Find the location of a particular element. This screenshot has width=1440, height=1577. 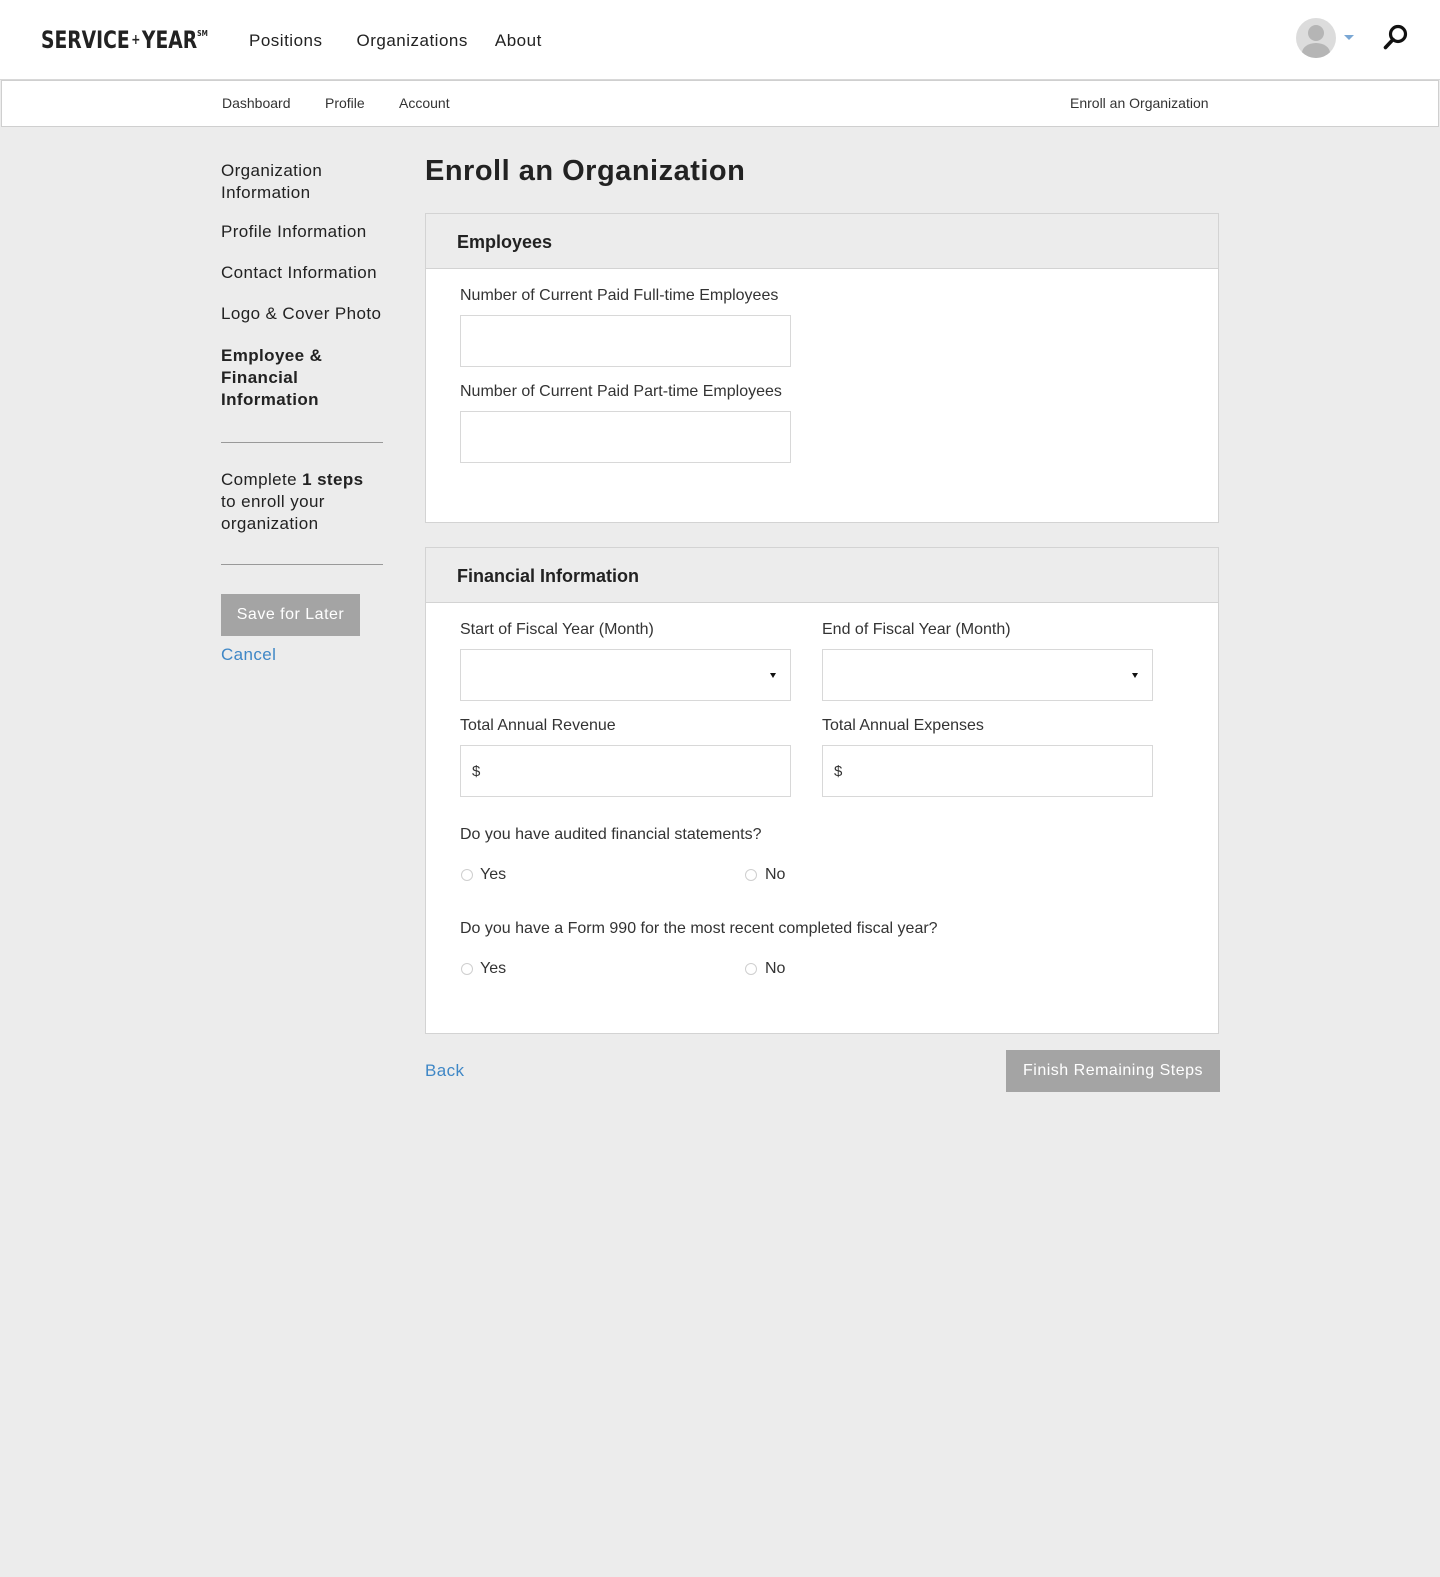

user-avatar-icon is located at coordinates (1316, 38).